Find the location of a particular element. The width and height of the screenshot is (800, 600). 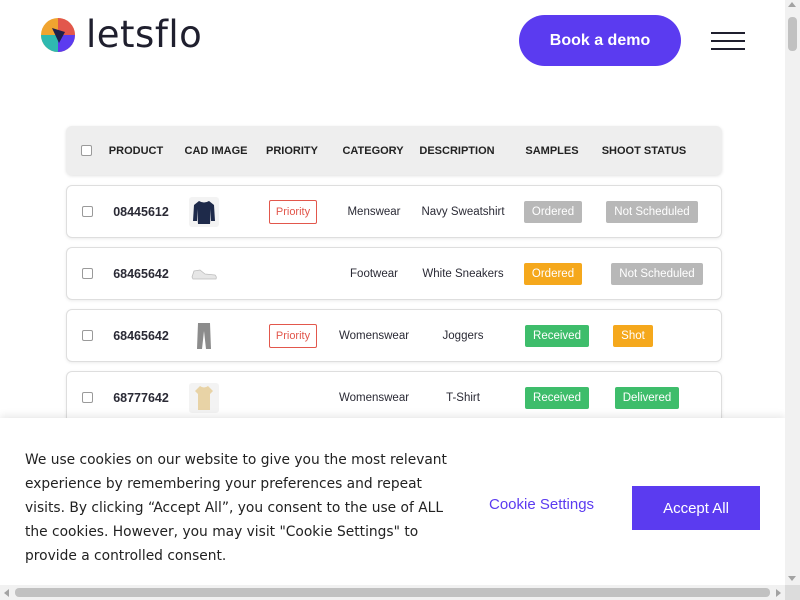

product-id: 68777642 is located at coordinates (141, 397).